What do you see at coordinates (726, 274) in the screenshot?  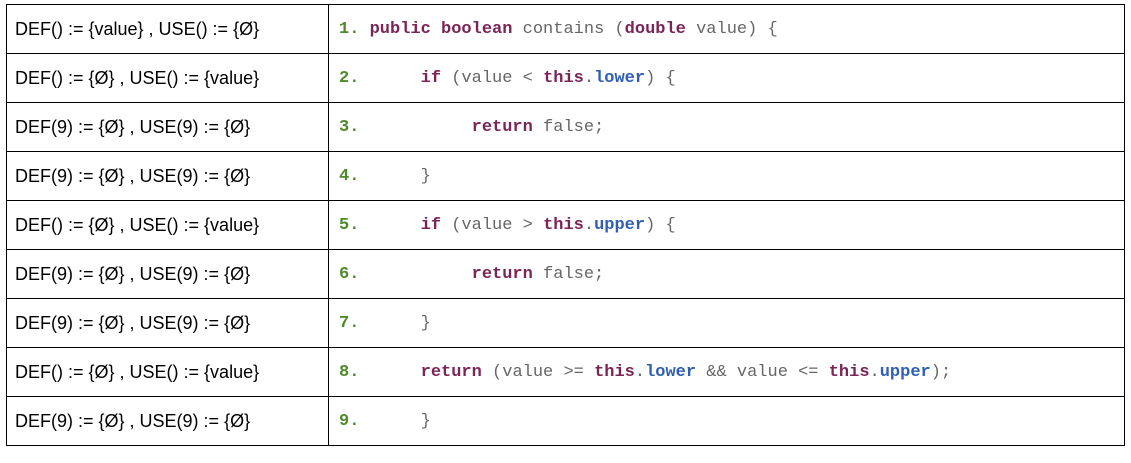 I see `code-line-cell: 6. return false;` at bounding box center [726, 274].